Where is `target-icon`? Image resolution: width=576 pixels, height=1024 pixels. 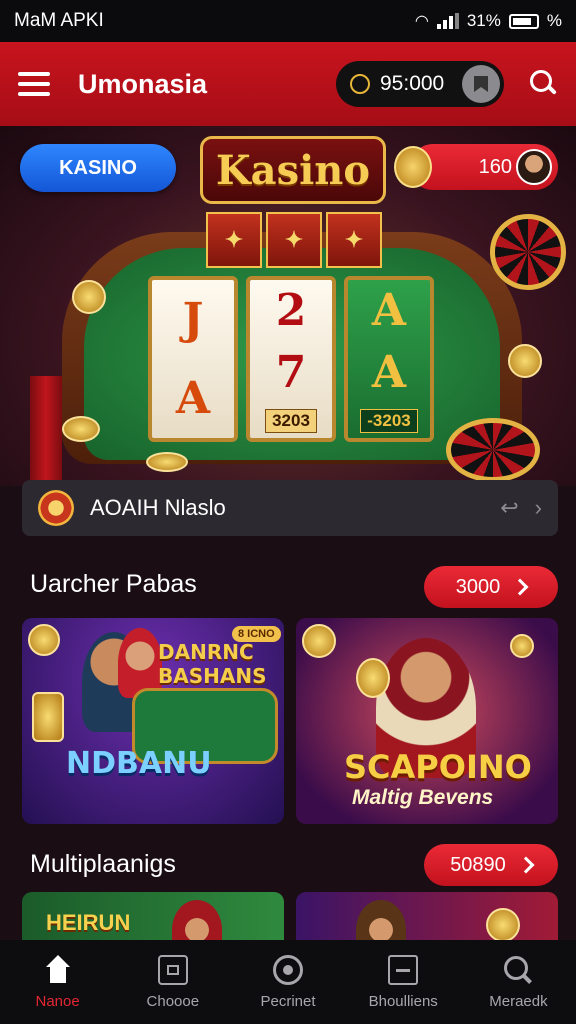 target-icon is located at coordinates (288, 969).